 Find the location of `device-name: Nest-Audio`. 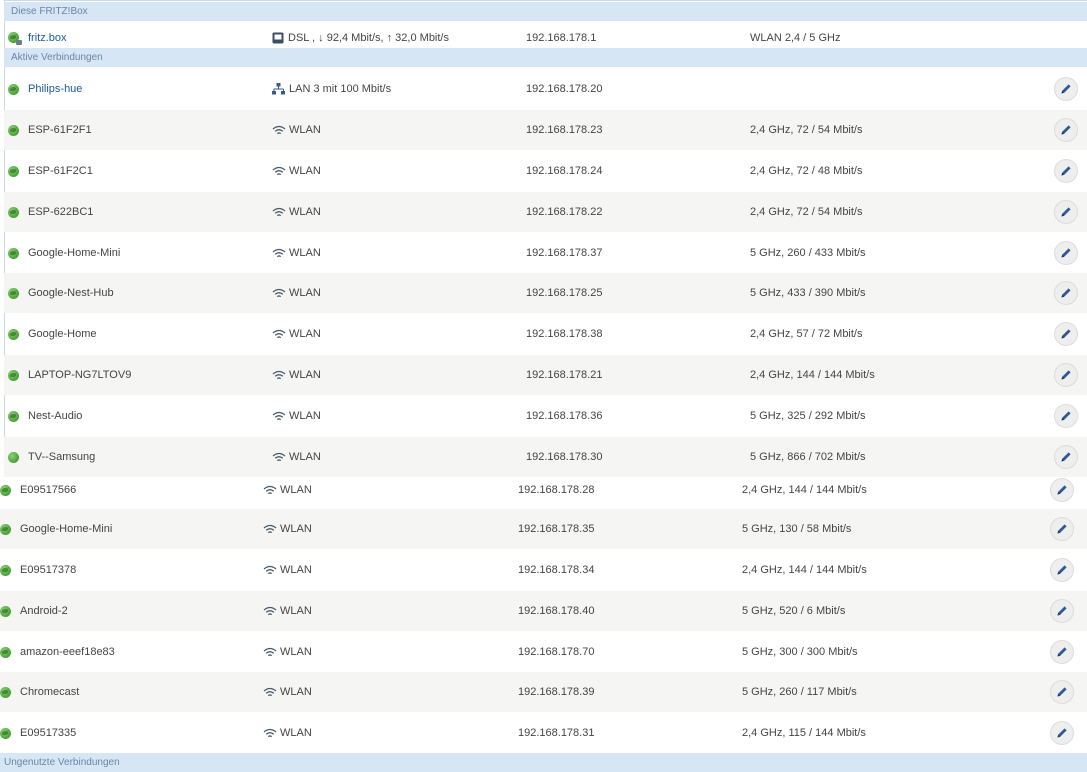

device-name: Nest-Audio is located at coordinates (55, 416).